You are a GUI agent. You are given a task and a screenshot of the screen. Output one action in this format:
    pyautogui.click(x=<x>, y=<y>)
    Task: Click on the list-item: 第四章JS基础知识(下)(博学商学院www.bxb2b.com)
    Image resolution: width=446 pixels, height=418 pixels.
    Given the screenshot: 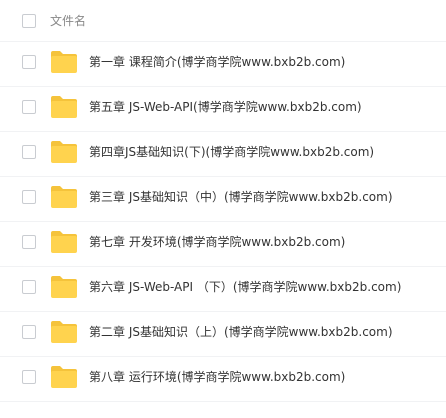 What is the action you would take?
    pyautogui.click(x=223, y=154)
    